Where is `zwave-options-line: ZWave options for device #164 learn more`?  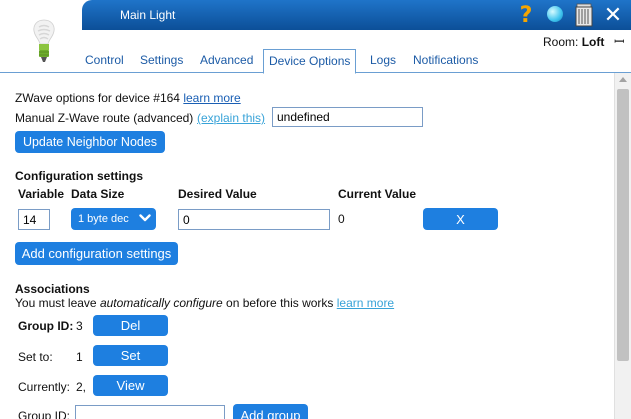
zwave-options-line: ZWave options for device #164 learn more is located at coordinates (128, 98).